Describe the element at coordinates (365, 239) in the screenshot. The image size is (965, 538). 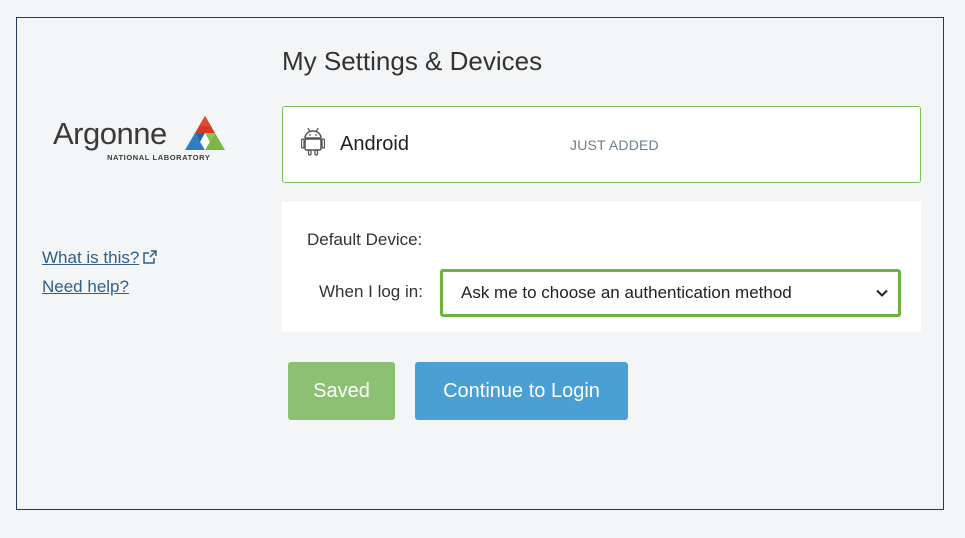
I see `default-device-label: Default Device:` at that location.